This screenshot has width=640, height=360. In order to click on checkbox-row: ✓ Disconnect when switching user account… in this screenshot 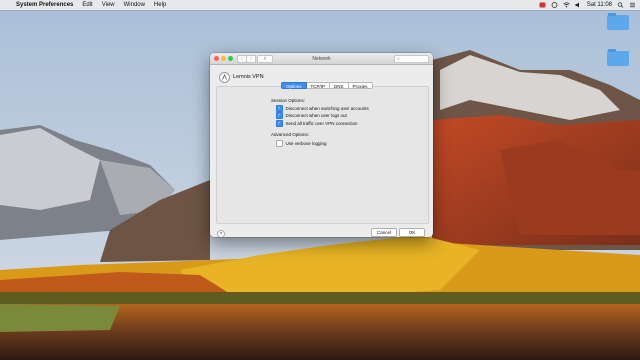, I will do `click(322, 108)`.